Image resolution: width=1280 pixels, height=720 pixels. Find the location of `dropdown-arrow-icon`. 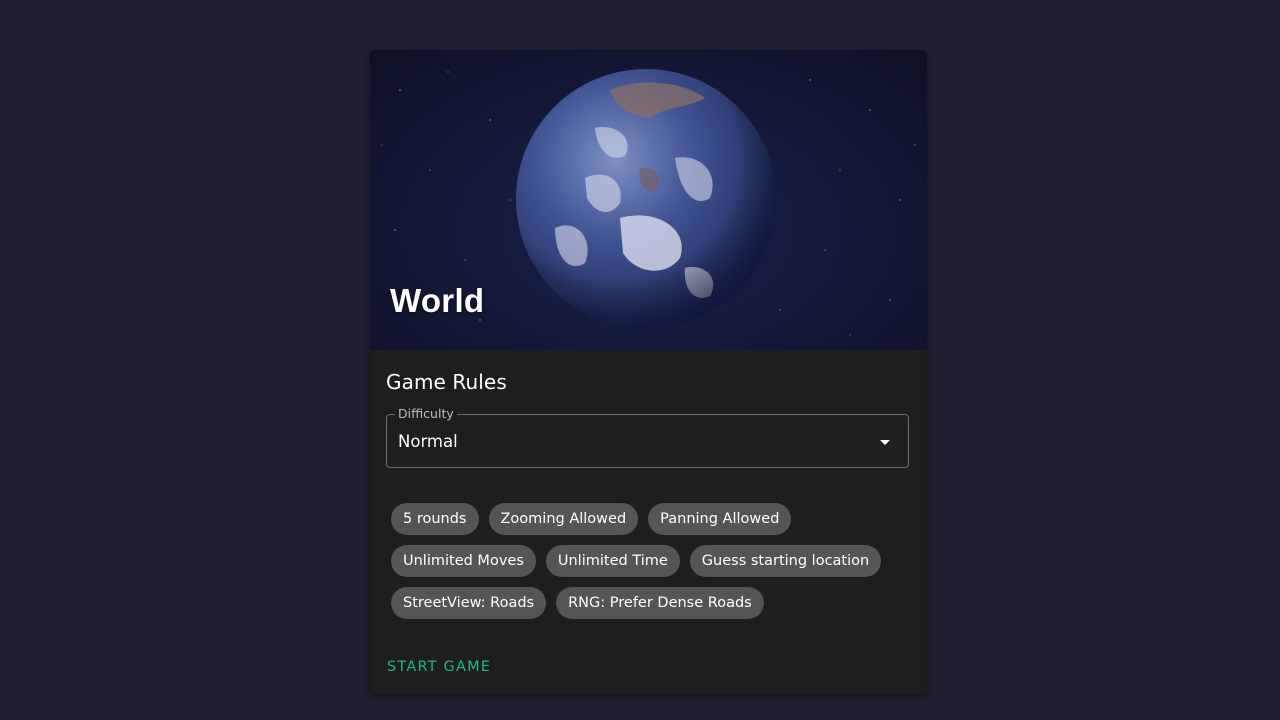

dropdown-arrow-icon is located at coordinates (885, 442).